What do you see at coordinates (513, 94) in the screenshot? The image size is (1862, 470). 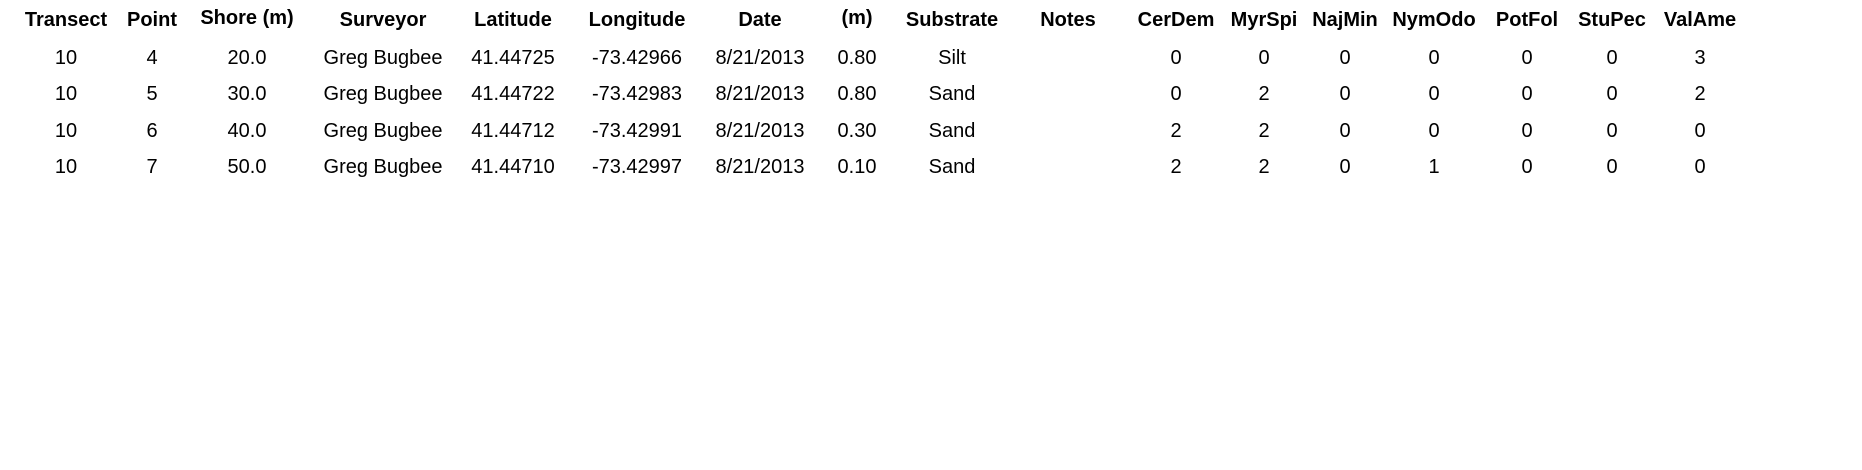 I see `table-cell-latitude: 41.44722` at bounding box center [513, 94].